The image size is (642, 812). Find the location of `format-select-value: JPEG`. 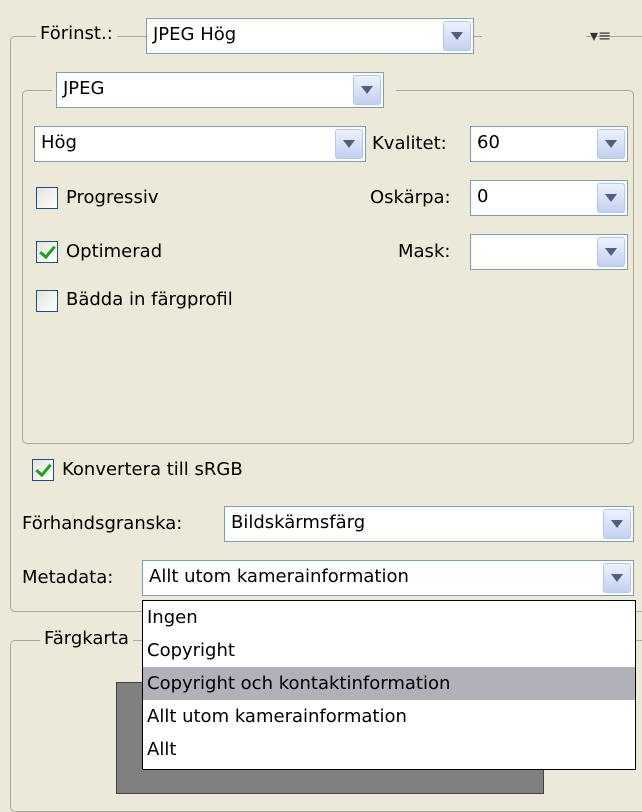

format-select-value: JPEG is located at coordinates (84, 88).